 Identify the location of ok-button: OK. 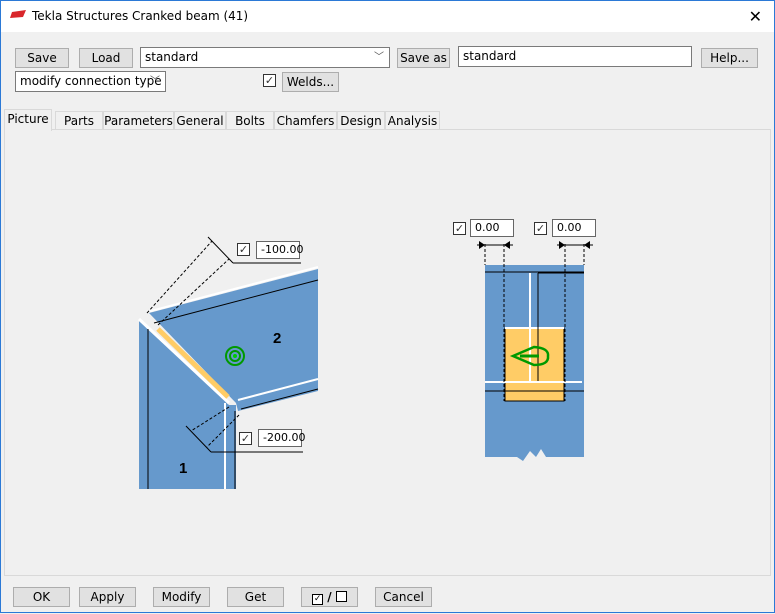
(41, 597).